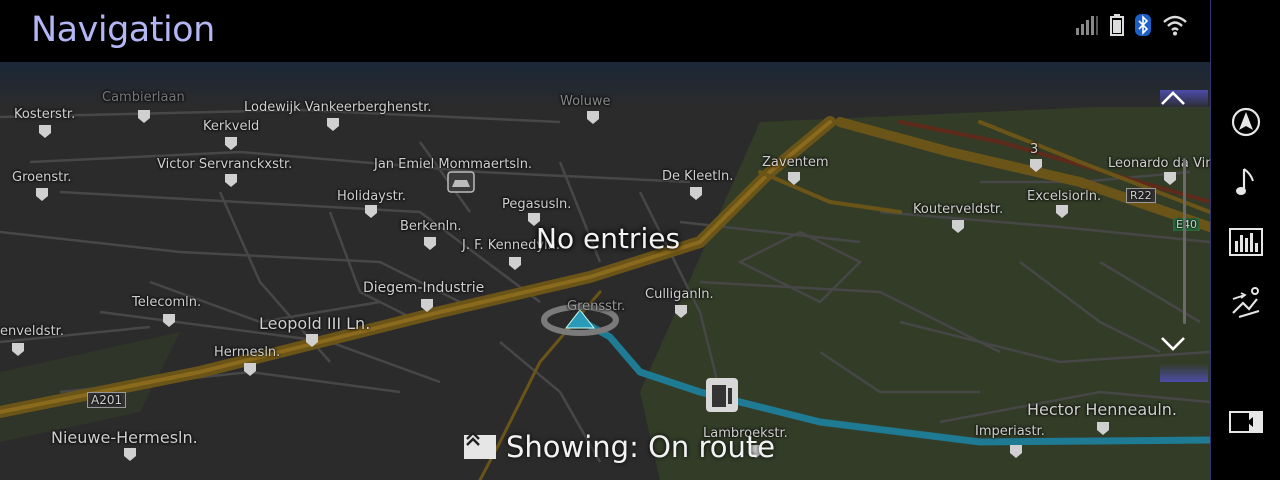 The image size is (1280, 480). Describe the element at coordinates (596, 306) in the screenshot. I see `street-label: Grensstr.` at that location.